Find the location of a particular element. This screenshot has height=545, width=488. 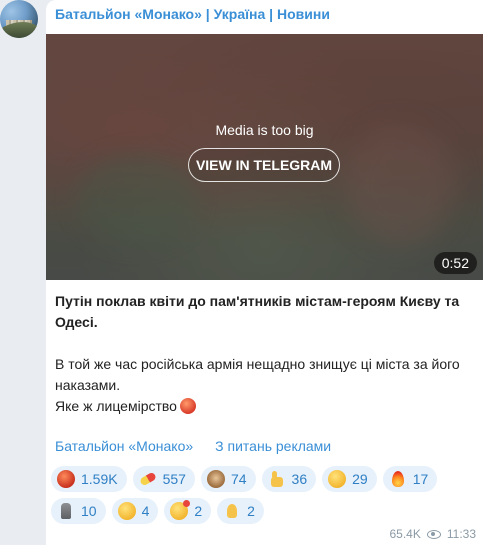

post-paragraph-end: Яке ж лицемірство is located at coordinates (262, 406).